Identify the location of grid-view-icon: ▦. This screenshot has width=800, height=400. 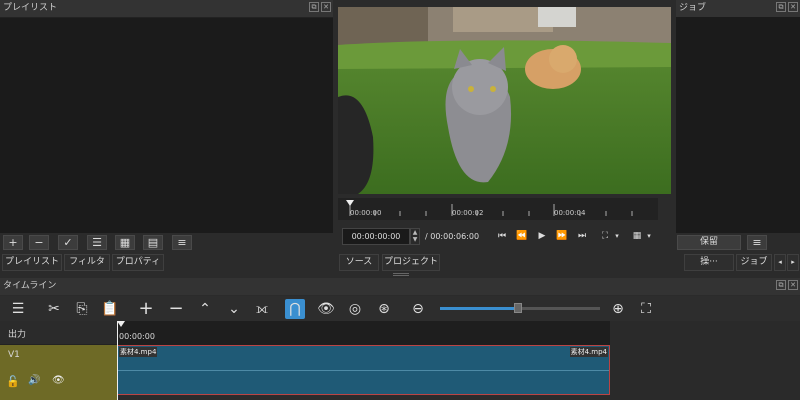
(125, 242).